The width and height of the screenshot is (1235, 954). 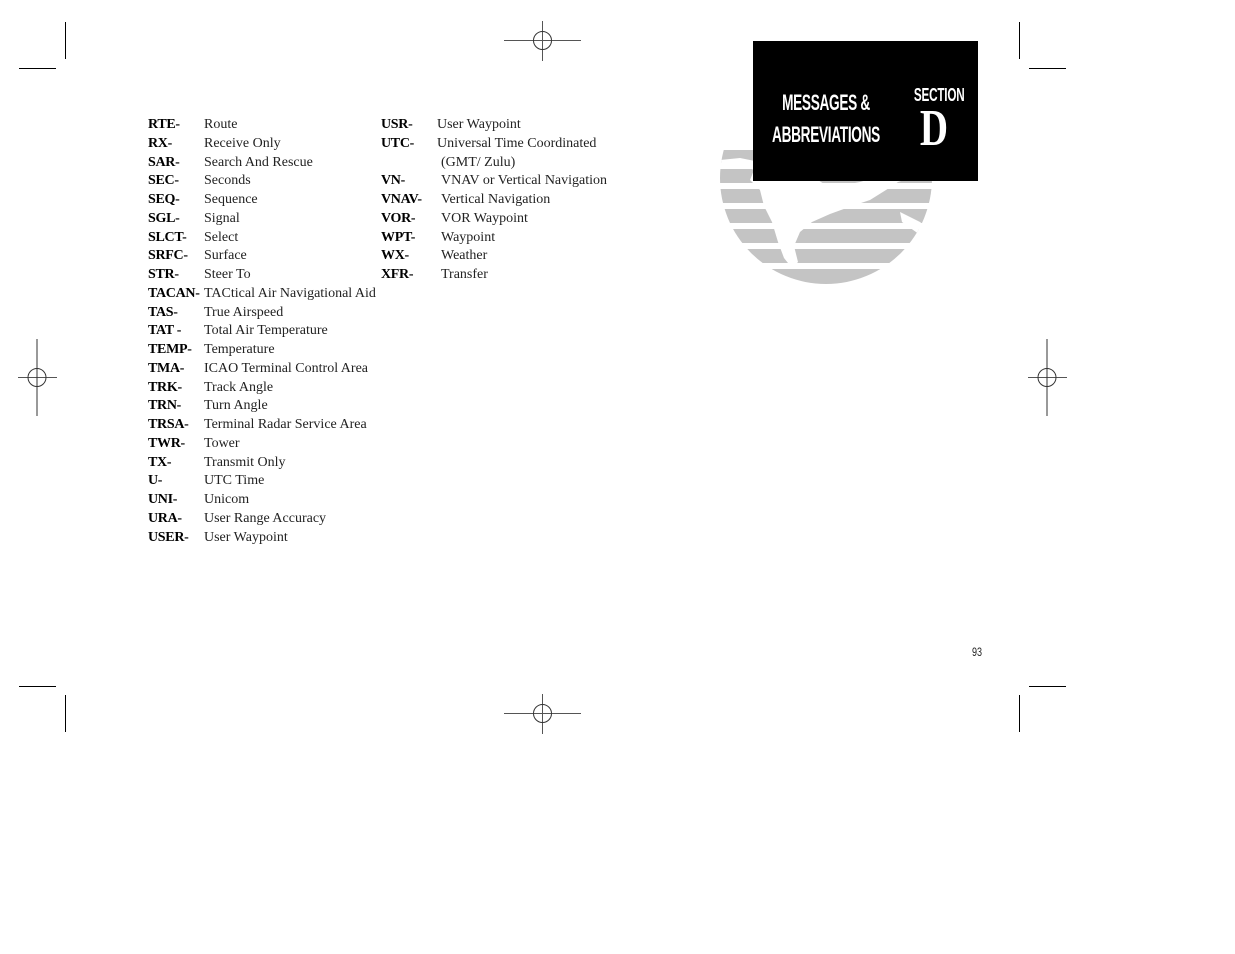 I want to click on abbreviation-definition: VOR Waypoint, so click(x=484, y=218).